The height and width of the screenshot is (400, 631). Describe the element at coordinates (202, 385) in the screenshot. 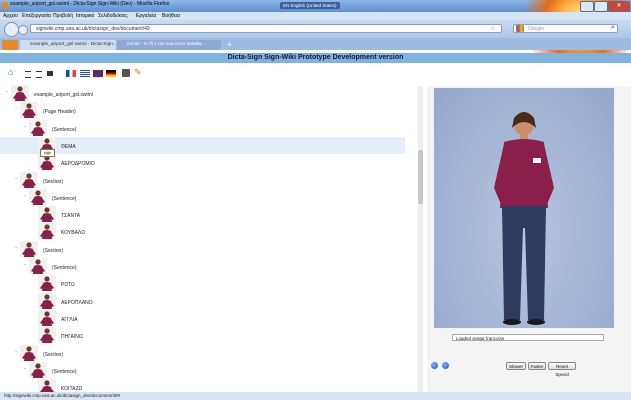

I see `tree-node: ΚΟΙΤΑΖΩ` at that location.